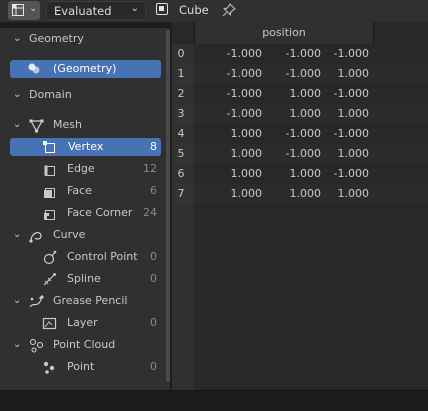 Image resolution: width=428 pixels, height=411 pixels. What do you see at coordinates (90, 300) in the screenshot?
I see `grease-pencil-label: Grease Pencil` at bounding box center [90, 300].